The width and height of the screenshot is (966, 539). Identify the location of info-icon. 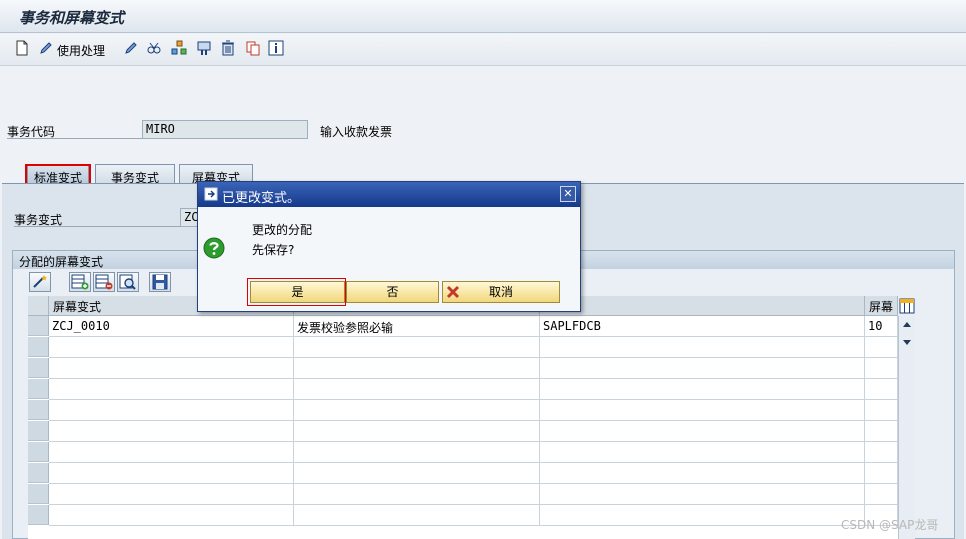
(276, 48).